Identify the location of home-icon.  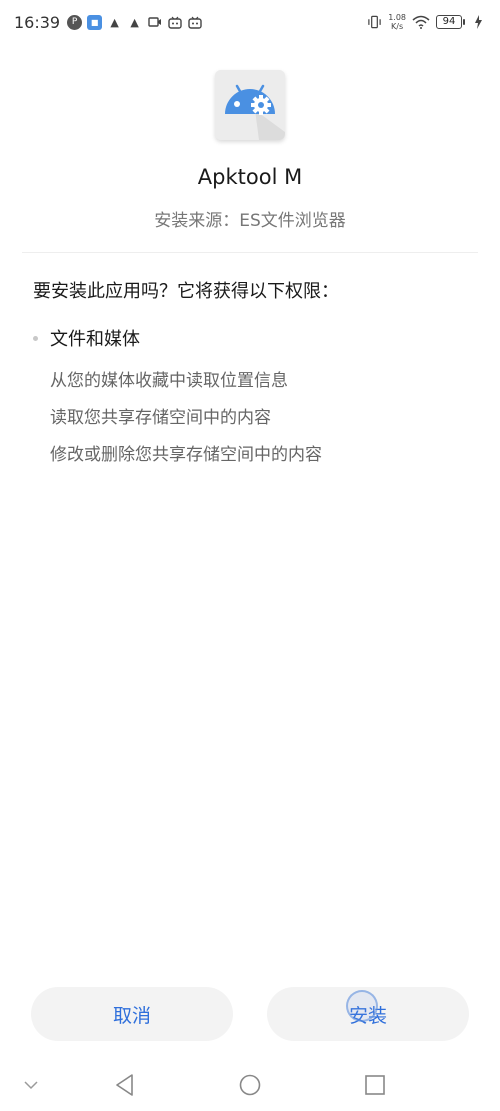
(250, 1085).